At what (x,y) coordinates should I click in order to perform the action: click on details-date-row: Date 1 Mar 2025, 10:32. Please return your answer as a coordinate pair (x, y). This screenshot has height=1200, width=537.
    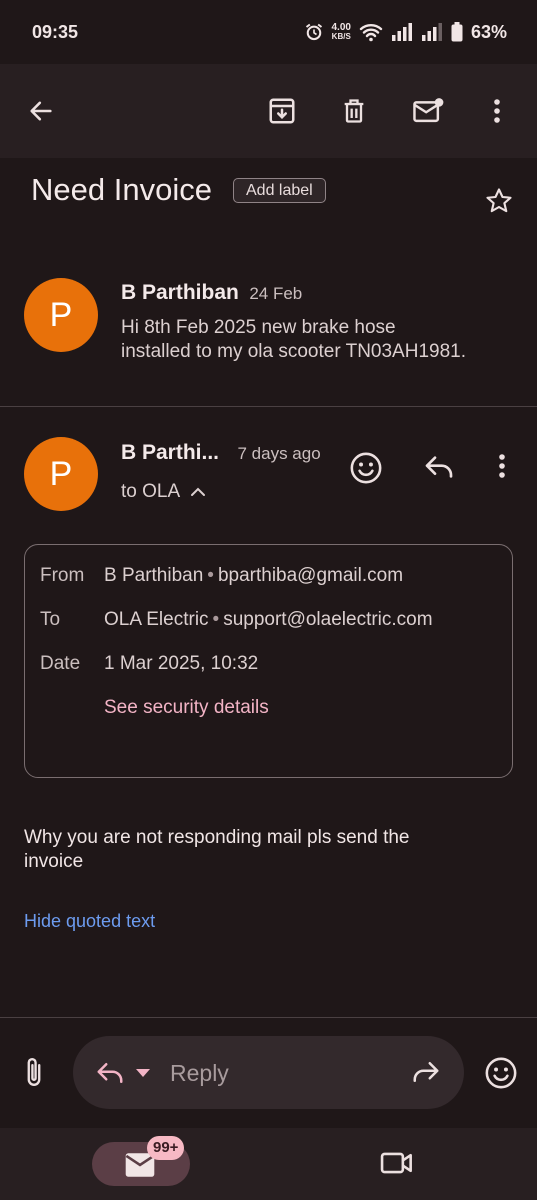
    Looking at the image, I should click on (149, 664).